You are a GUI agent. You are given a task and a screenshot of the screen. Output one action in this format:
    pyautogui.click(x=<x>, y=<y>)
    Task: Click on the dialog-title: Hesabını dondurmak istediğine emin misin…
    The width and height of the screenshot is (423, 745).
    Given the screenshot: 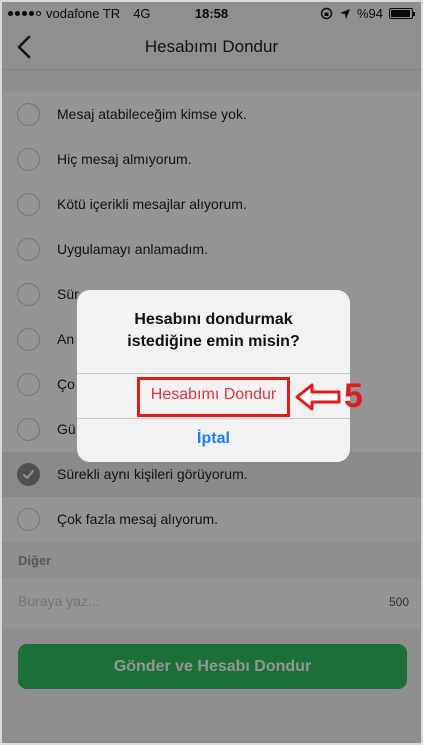 What is the action you would take?
    pyautogui.click(x=213, y=330)
    